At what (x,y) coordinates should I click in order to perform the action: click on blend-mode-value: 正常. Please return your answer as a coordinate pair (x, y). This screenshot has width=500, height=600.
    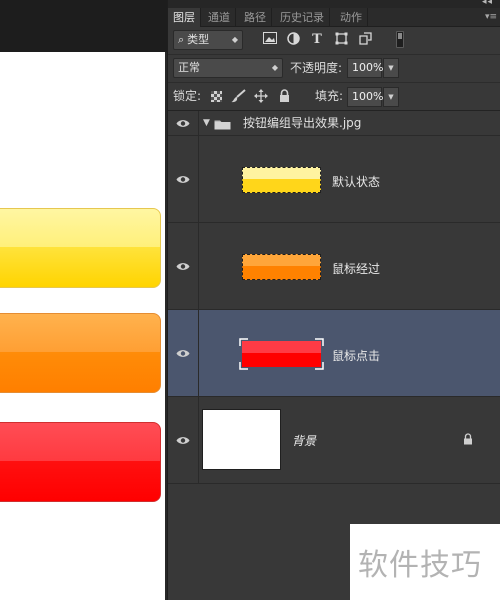
    Looking at the image, I should click on (189, 67).